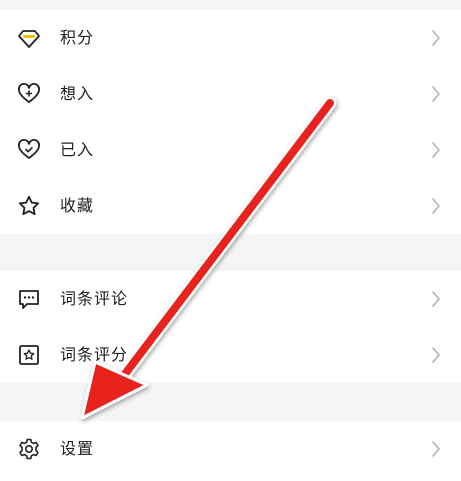 The height and width of the screenshot is (481, 461). Describe the element at coordinates (77, 149) in the screenshot. I see `menu-item-label: 已入` at that location.